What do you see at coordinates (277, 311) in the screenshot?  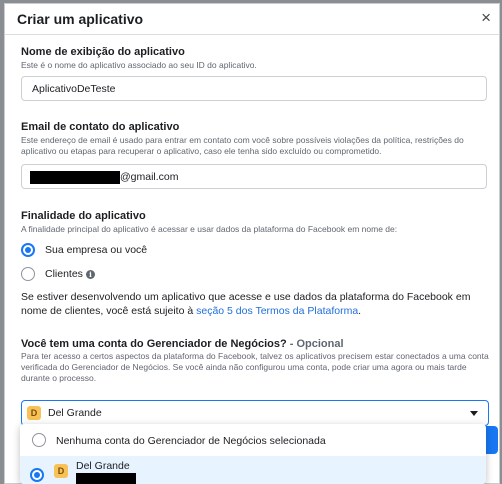 I see `platform-terms-link: seção 5 dos Termos da Plataforma` at bounding box center [277, 311].